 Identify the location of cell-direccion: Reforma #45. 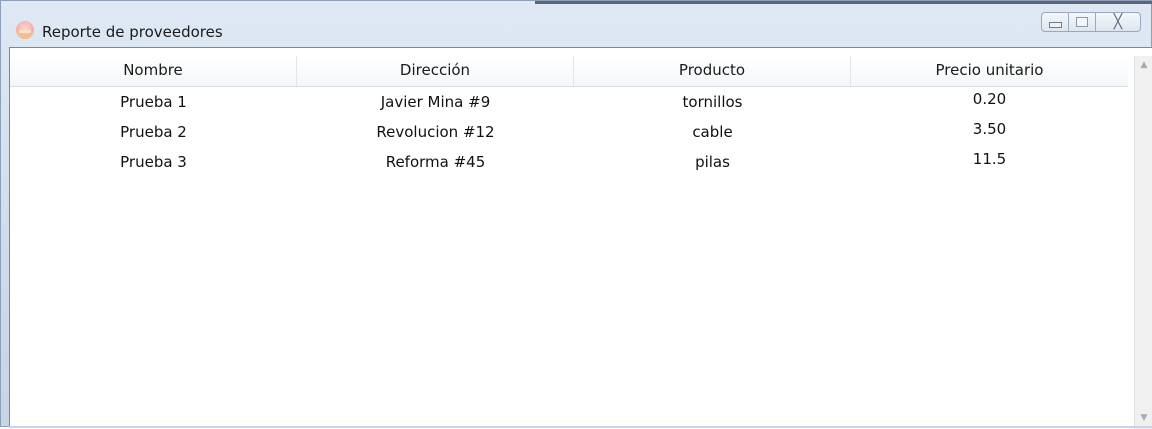
(435, 162).